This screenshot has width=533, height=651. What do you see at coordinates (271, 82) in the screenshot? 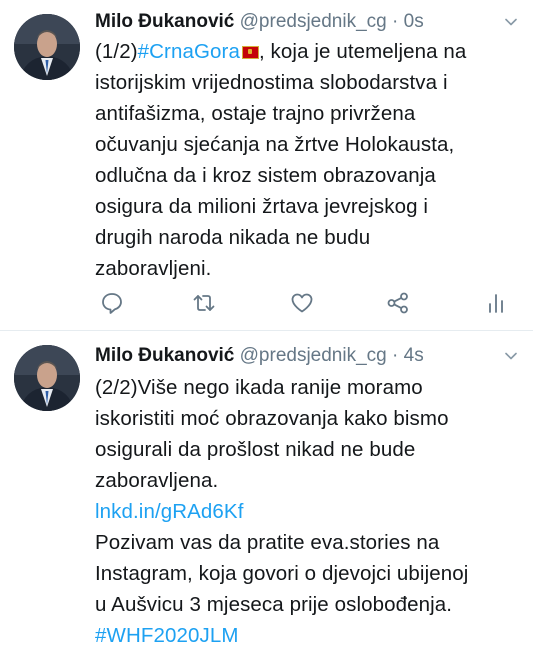
I see `text-line: istorijskim vrijednostima slobodarstva i` at bounding box center [271, 82].